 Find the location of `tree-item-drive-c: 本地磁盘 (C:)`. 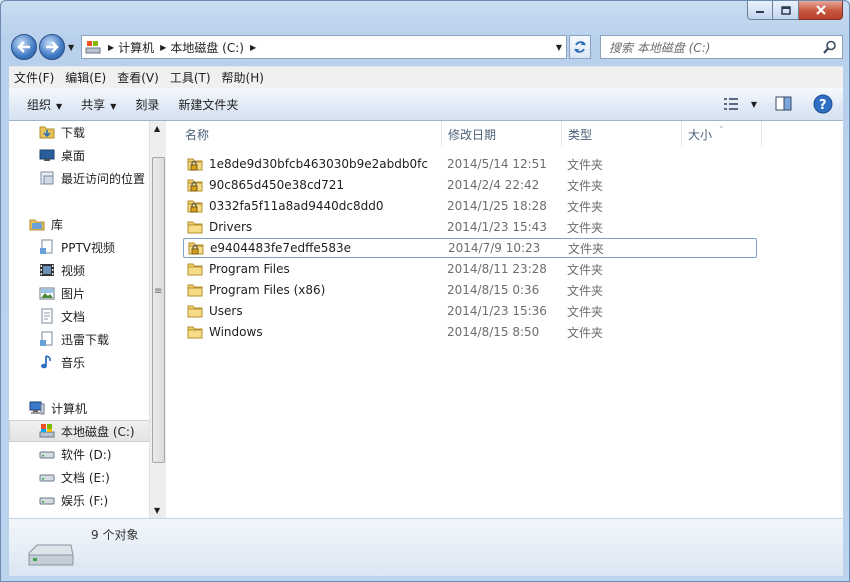

tree-item-drive-c: 本地磁盘 (C:) is located at coordinates (83, 431).